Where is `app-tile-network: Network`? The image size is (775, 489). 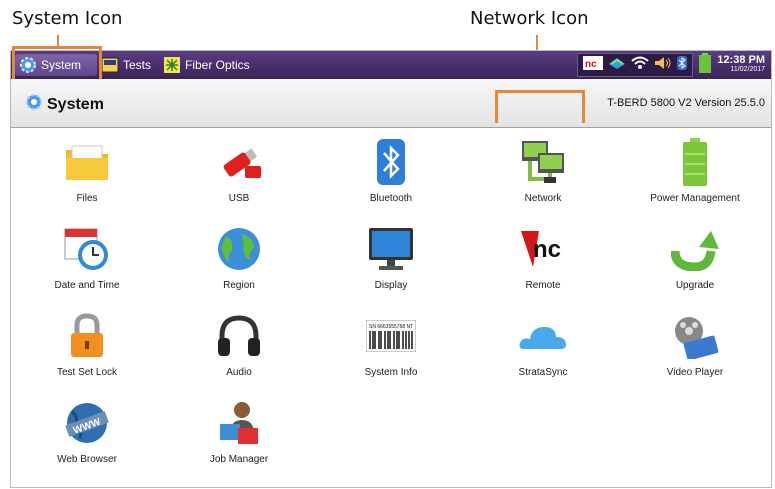
app-tile-network: Network is located at coordinates (543, 170).